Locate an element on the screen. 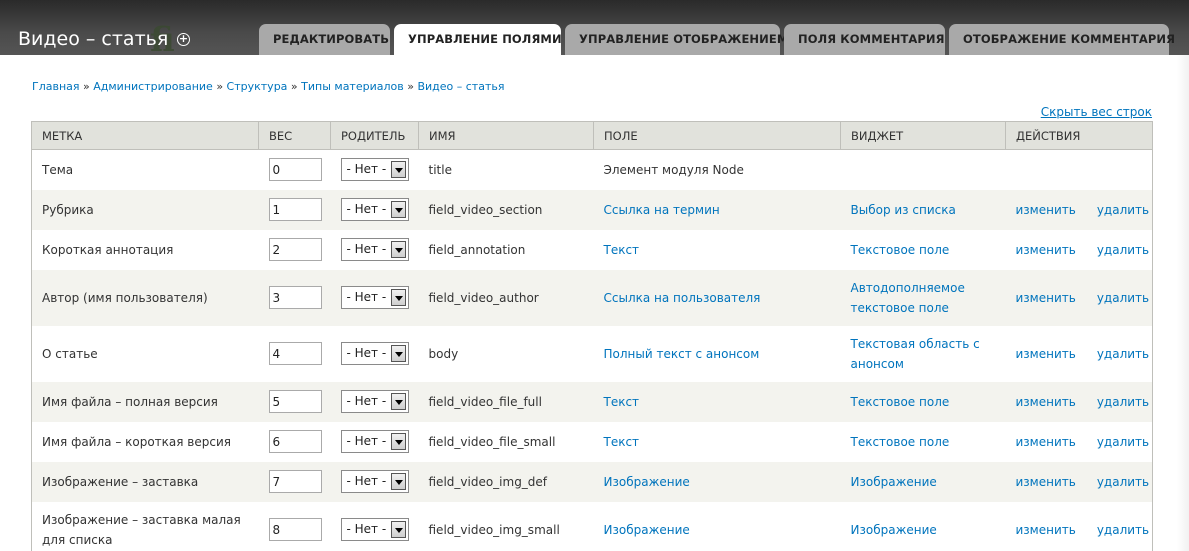  operations-cell is located at coordinates (1079, 169).